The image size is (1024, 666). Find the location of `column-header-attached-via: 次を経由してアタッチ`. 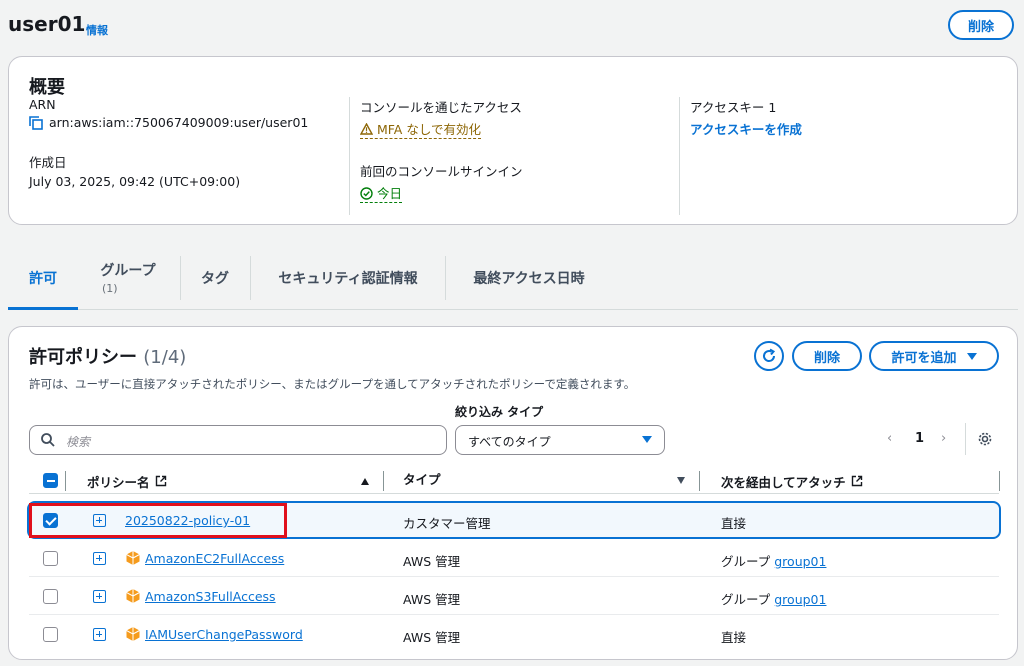

column-header-attached-via: 次を経由してアタッチ is located at coordinates (792, 481).